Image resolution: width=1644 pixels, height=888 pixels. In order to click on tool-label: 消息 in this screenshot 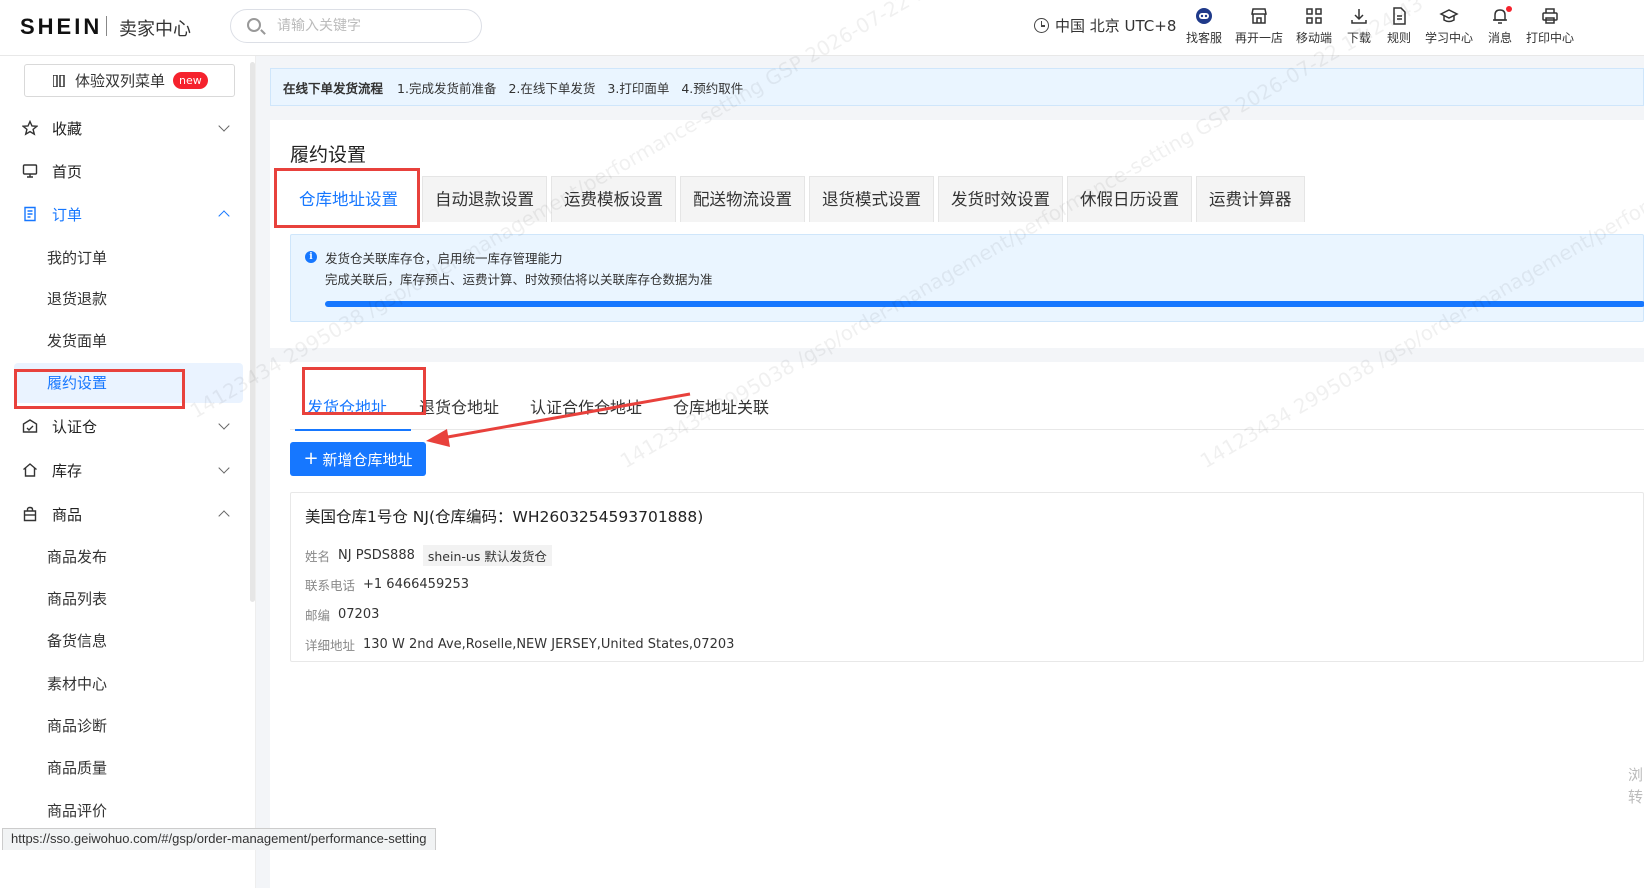, I will do `click(1500, 38)`.